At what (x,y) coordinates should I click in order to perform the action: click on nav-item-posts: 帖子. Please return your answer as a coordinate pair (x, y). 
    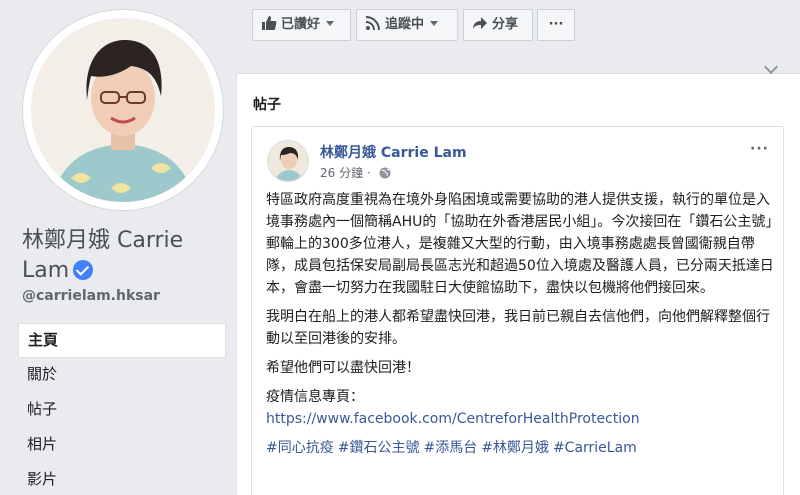
    Looking at the image, I should click on (122, 410).